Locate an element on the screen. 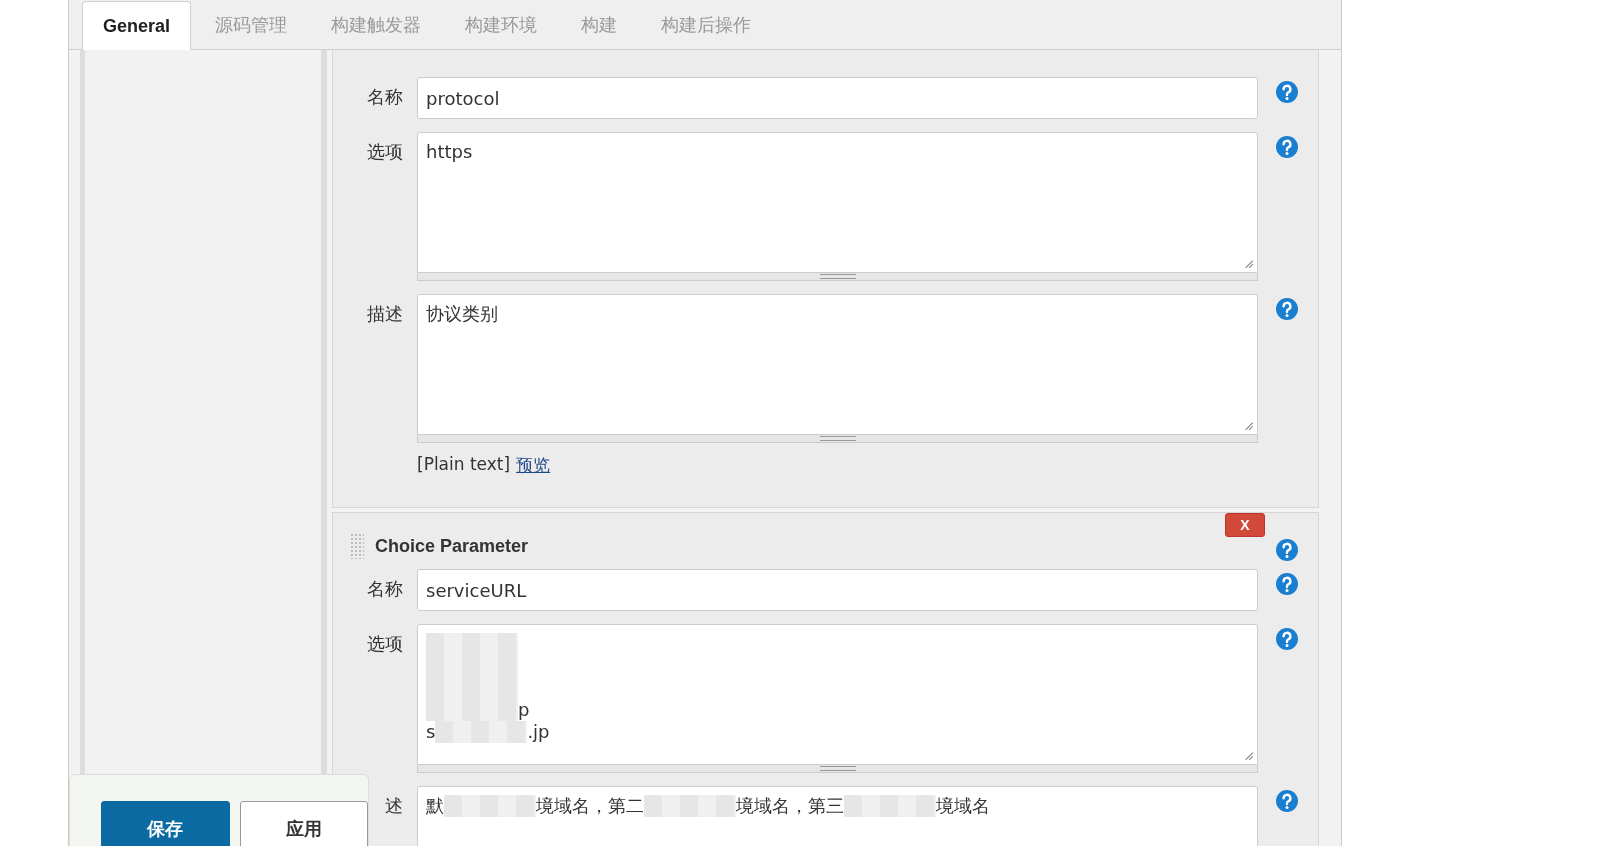 The image size is (1622, 846). field-value: .jp is located at coordinates (538, 732).